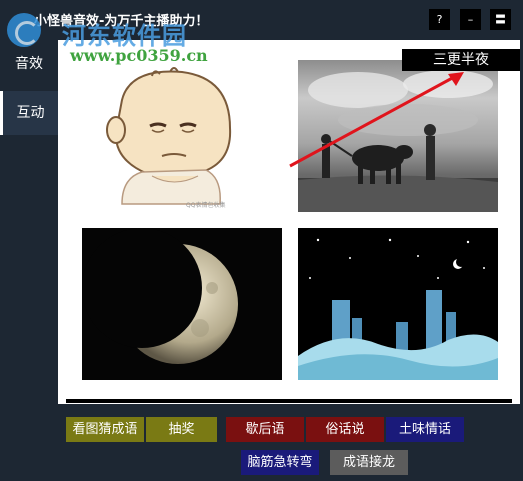 The image size is (523, 481). Describe the element at coordinates (500, 19) in the screenshot. I see `menu-button: 〓` at that location.